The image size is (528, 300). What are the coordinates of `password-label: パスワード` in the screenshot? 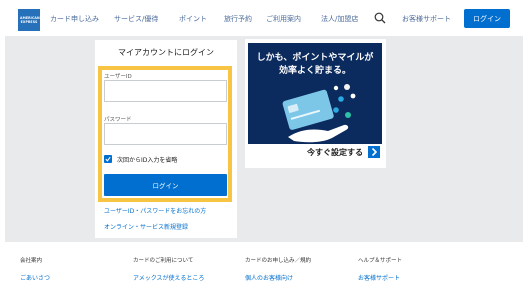 It's located at (118, 120).